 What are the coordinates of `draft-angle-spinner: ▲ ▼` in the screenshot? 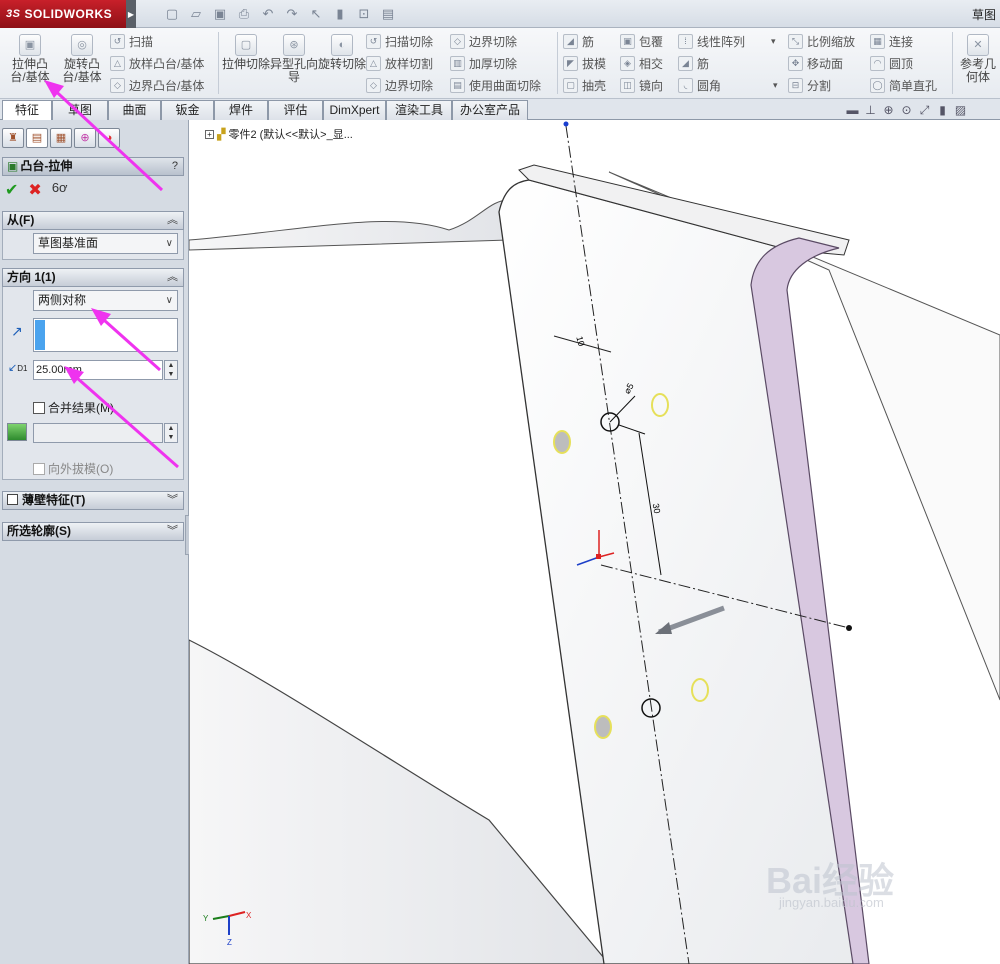 It's located at (171, 433).